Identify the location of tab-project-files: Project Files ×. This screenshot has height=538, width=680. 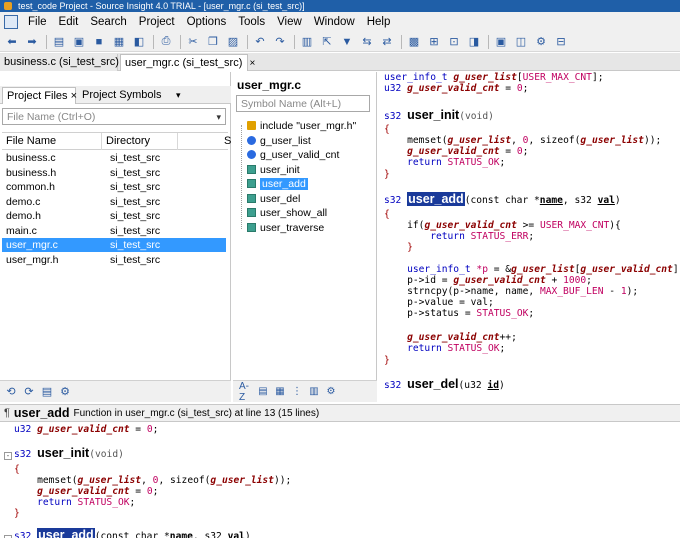
(39, 95).